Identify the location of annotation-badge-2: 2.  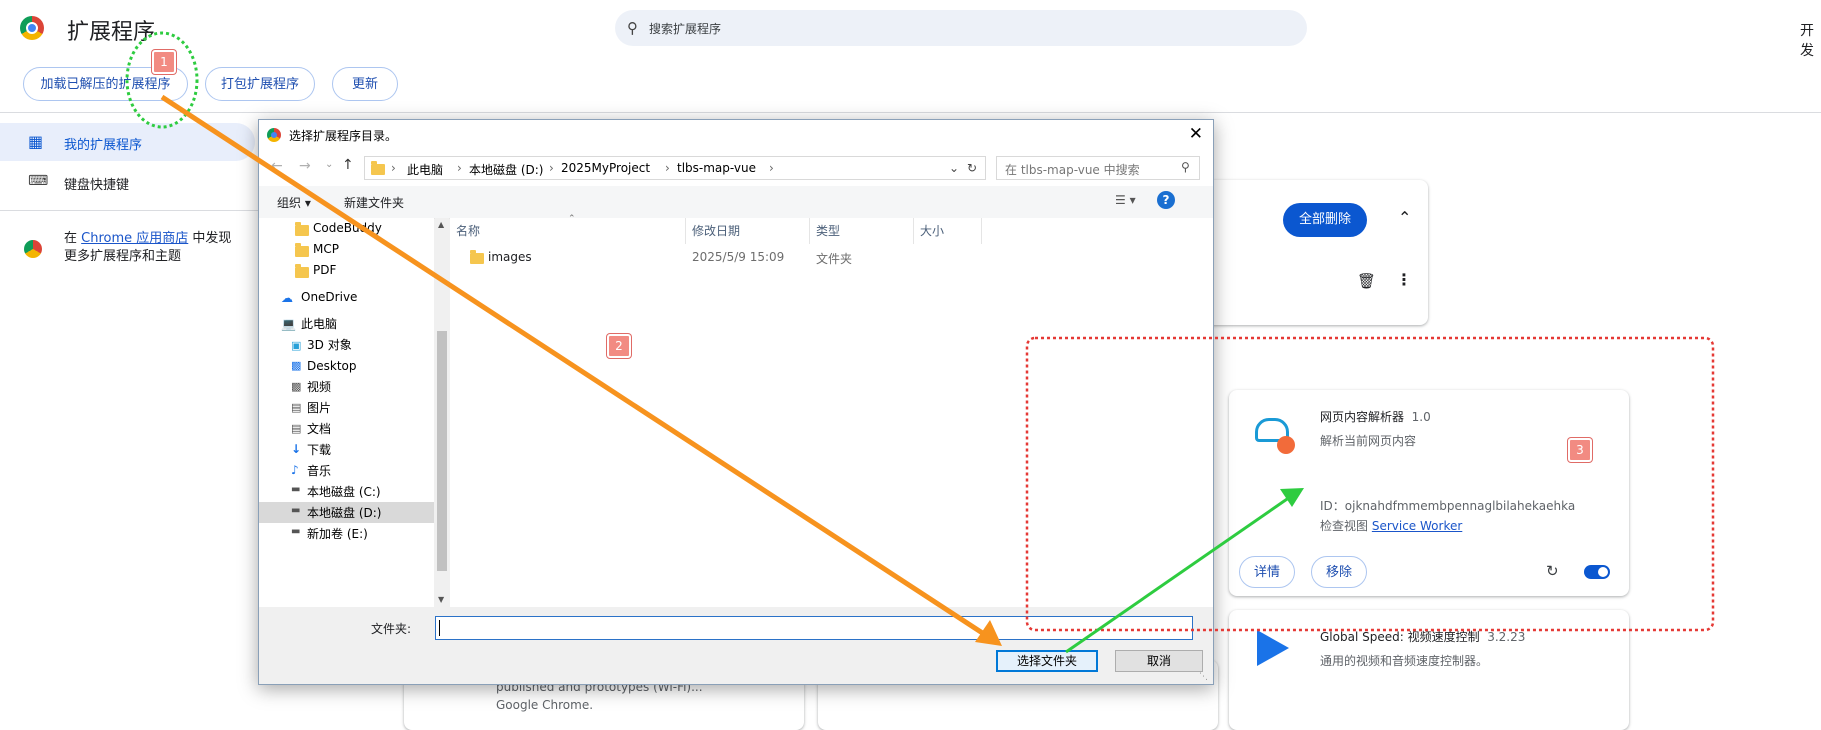
(619, 346).